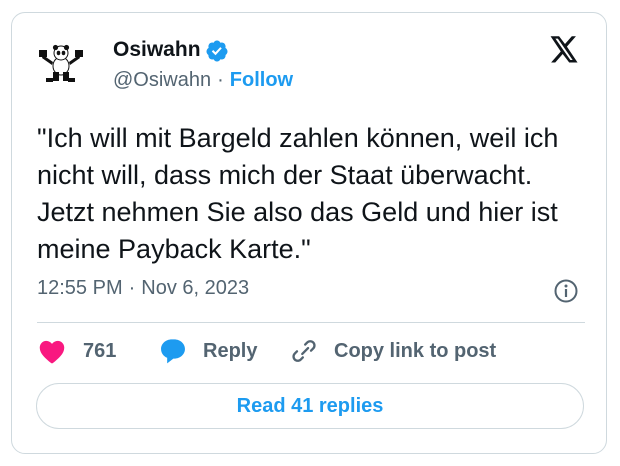 The width and height of the screenshot is (620, 466). I want to click on link-icon, so click(304, 351).